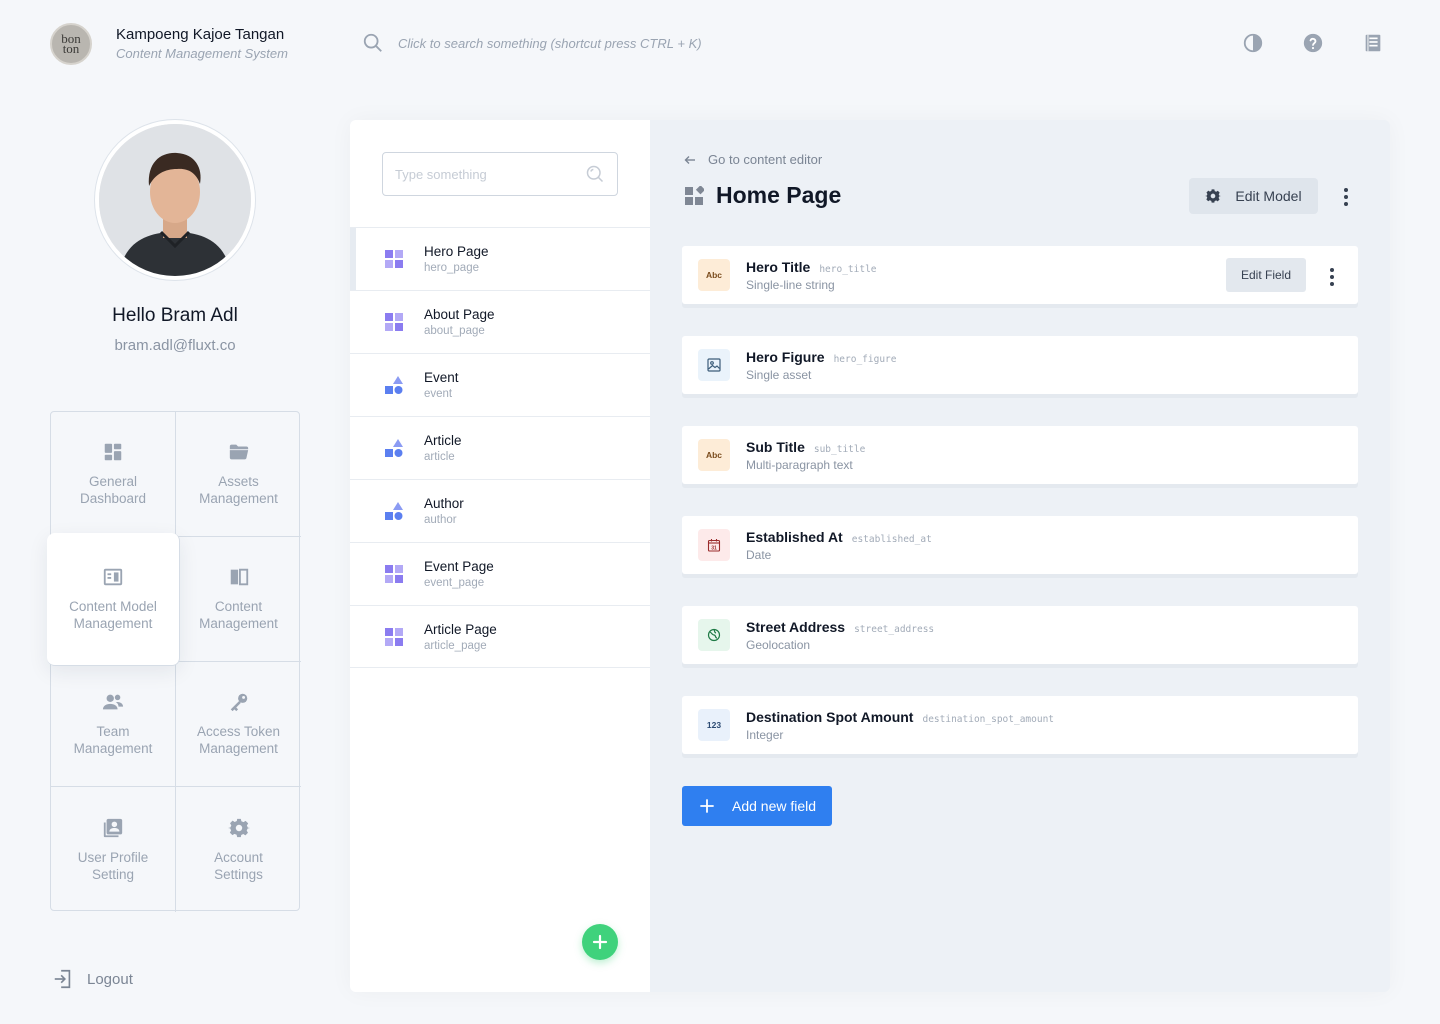 The width and height of the screenshot is (1440, 1024). I want to click on menu-content-management: Content Management, so click(238, 599).